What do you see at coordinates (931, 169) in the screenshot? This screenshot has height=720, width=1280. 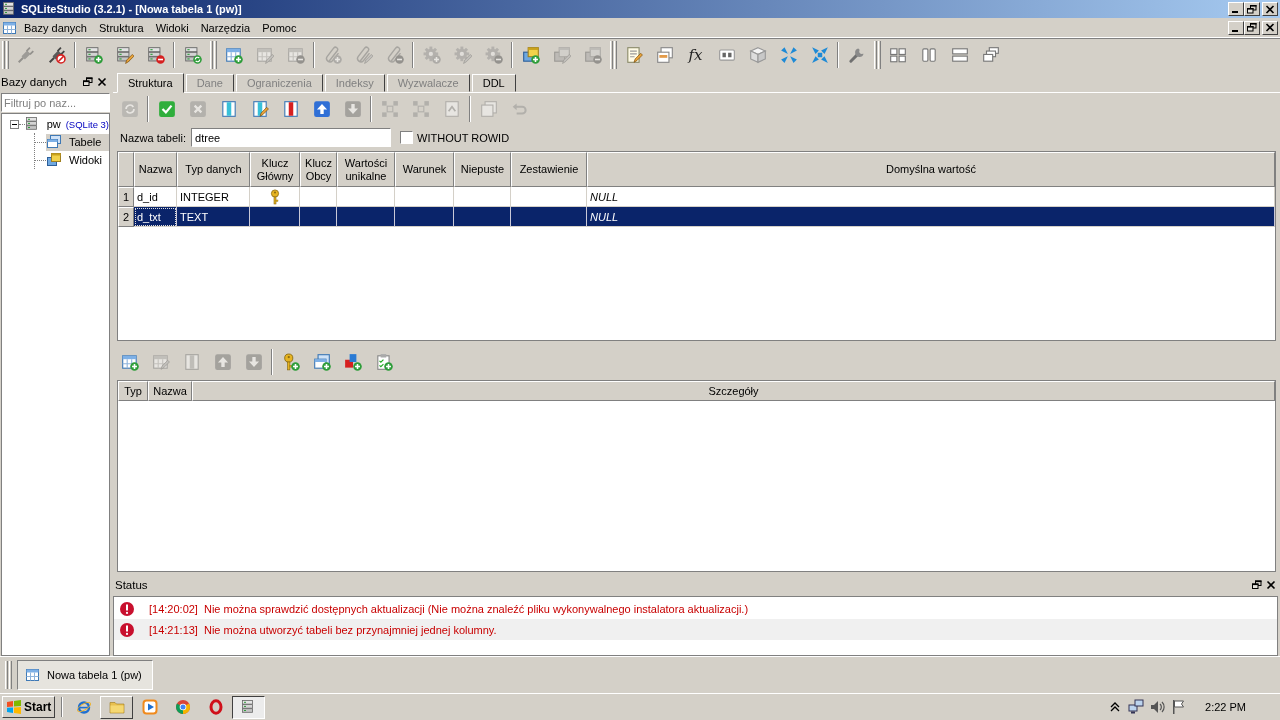 I see `column-header: Domyślna wartość` at bounding box center [931, 169].